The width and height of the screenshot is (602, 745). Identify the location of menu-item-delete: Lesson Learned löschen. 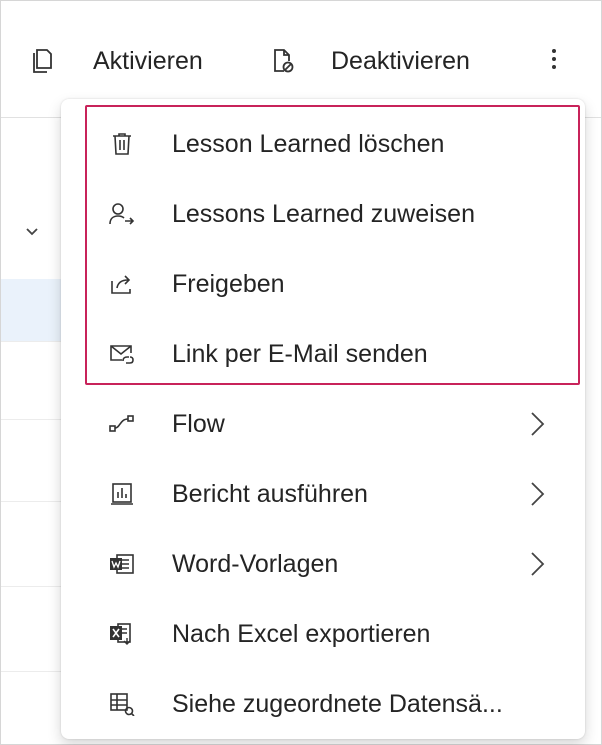
(323, 144).